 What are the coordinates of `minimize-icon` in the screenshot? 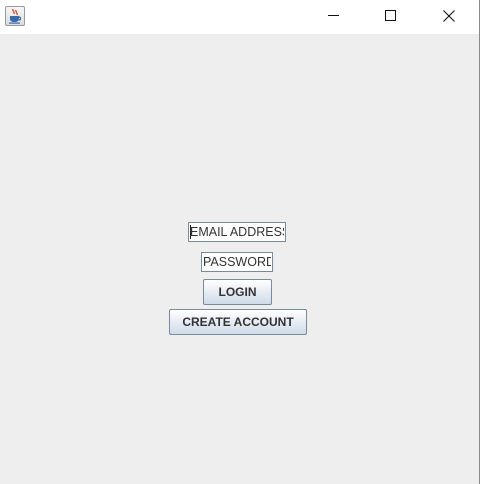 It's located at (333, 15).